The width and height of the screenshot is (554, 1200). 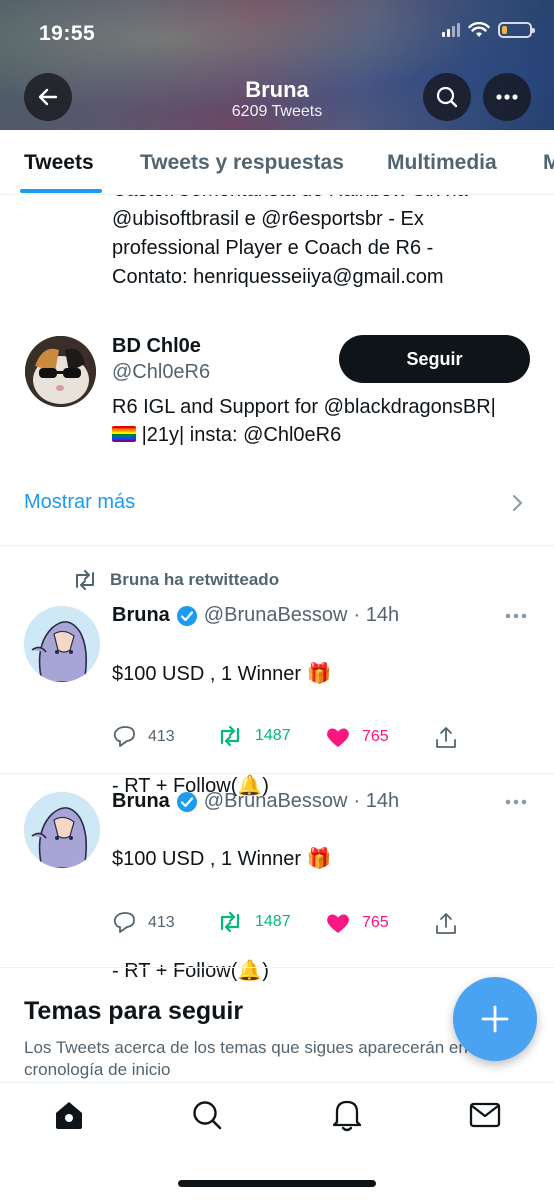 What do you see at coordinates (124, 434) in the screenshot?
I see `rainbow-flag-icon` at bounding box center [124, 434].